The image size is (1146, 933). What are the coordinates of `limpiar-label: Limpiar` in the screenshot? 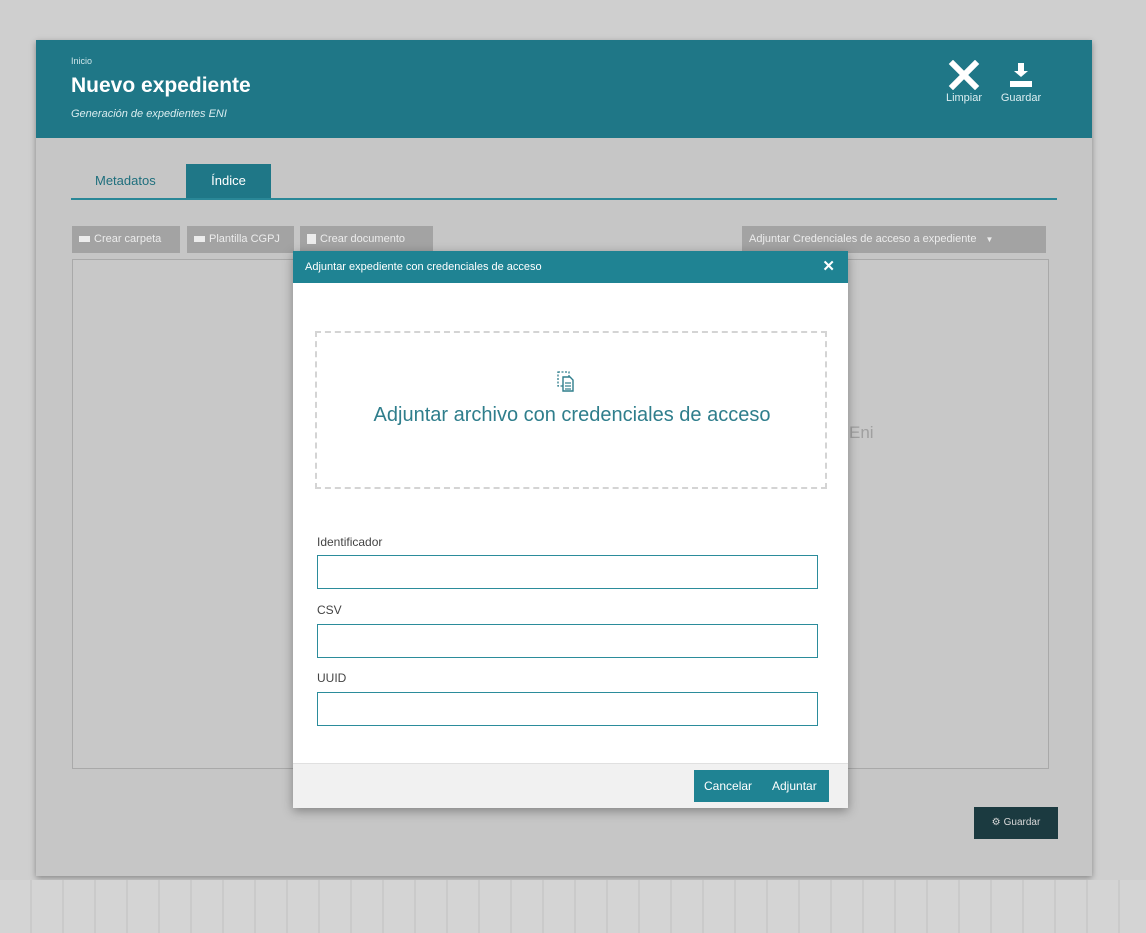 It's located at (964, 98).